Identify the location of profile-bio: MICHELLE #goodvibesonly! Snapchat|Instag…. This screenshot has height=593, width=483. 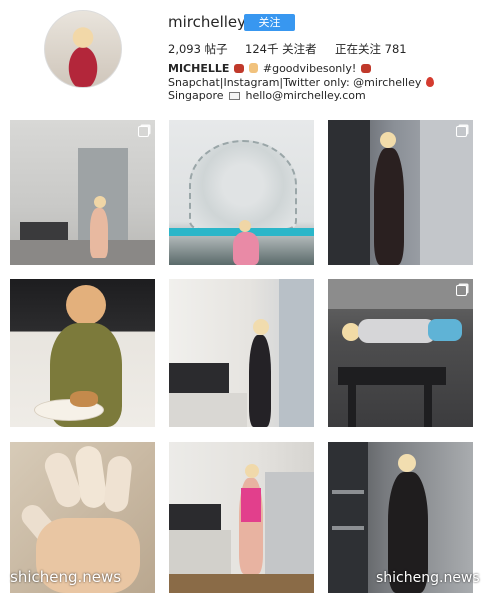
(301, 82).